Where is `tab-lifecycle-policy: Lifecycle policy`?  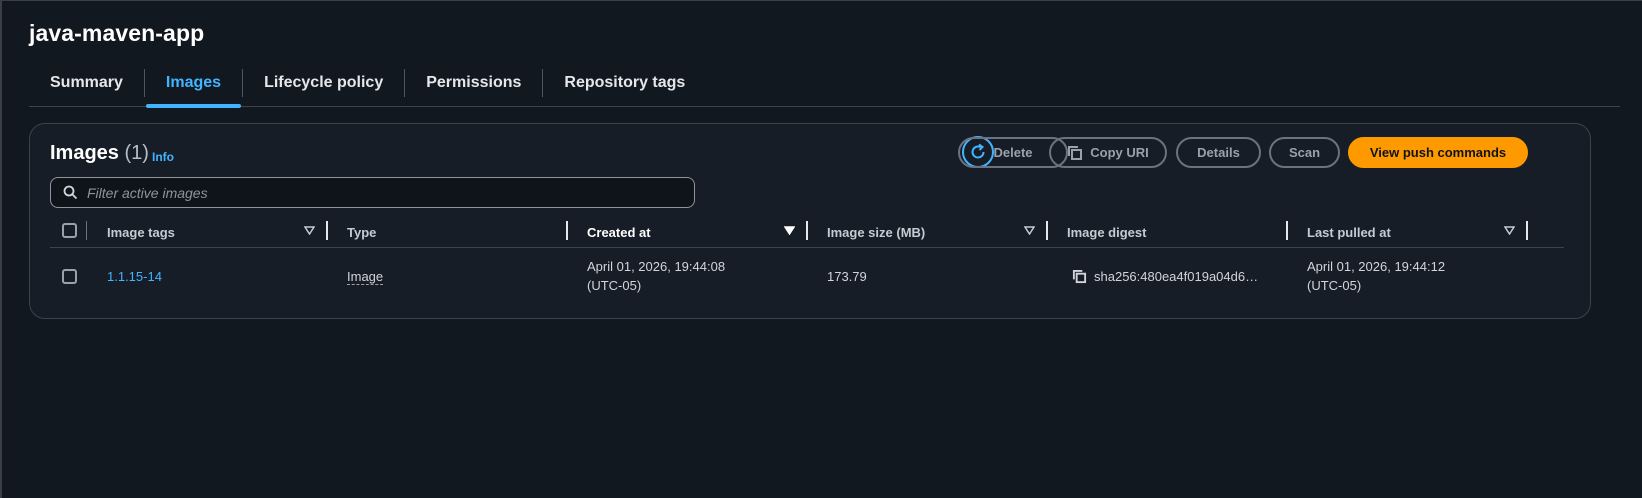
tab-lifecycle-policy: Lifecycle policy is located at coordinates (323, 86).